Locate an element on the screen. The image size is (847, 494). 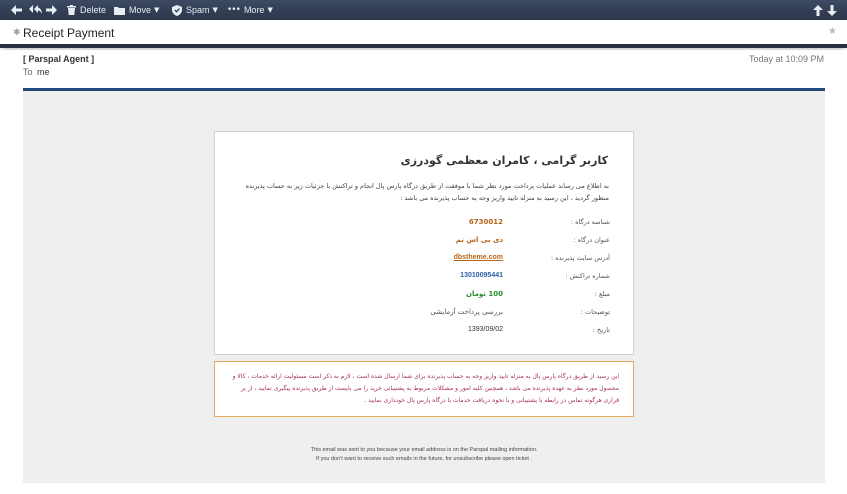
receipt-row: عنوان درگاه : دی بی اس تم is located at coordinates (425, 243).